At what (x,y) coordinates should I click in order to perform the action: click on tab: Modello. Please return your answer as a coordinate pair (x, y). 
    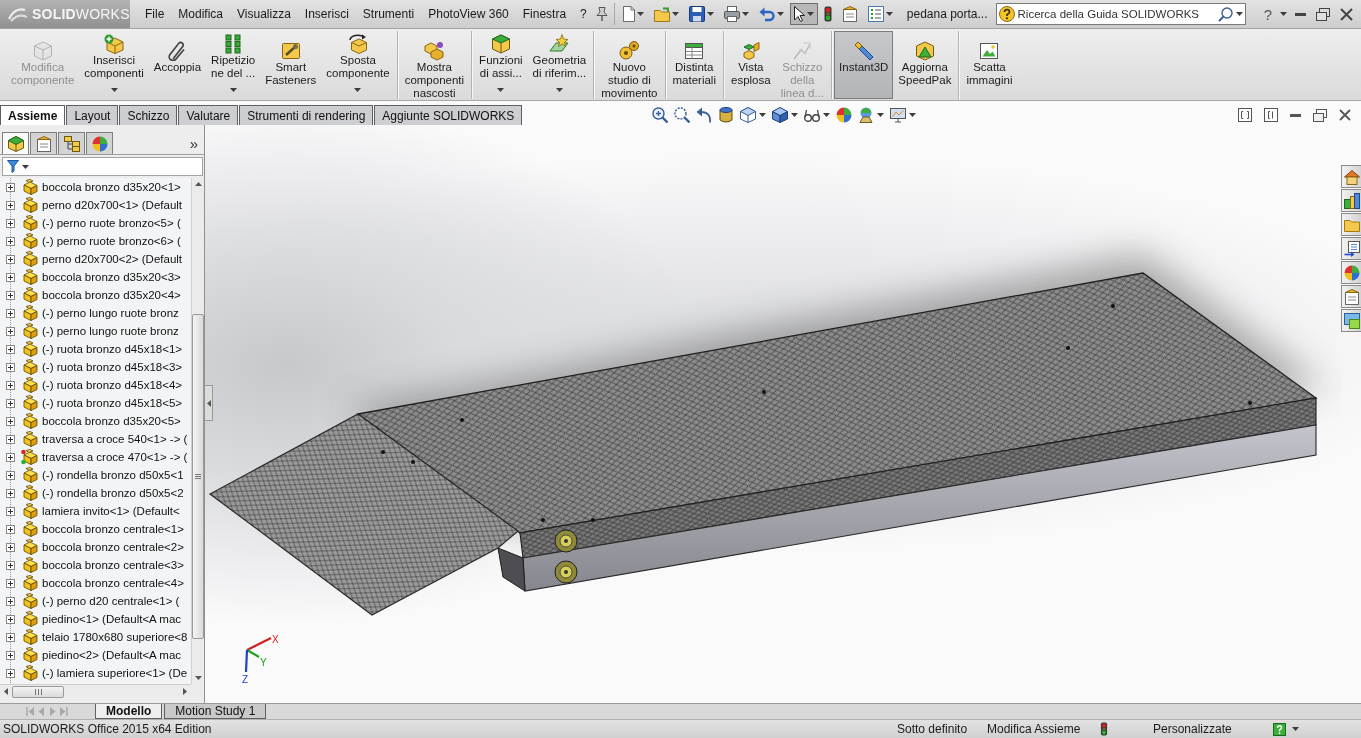
    Looking at the image, I should click on (129, 711).